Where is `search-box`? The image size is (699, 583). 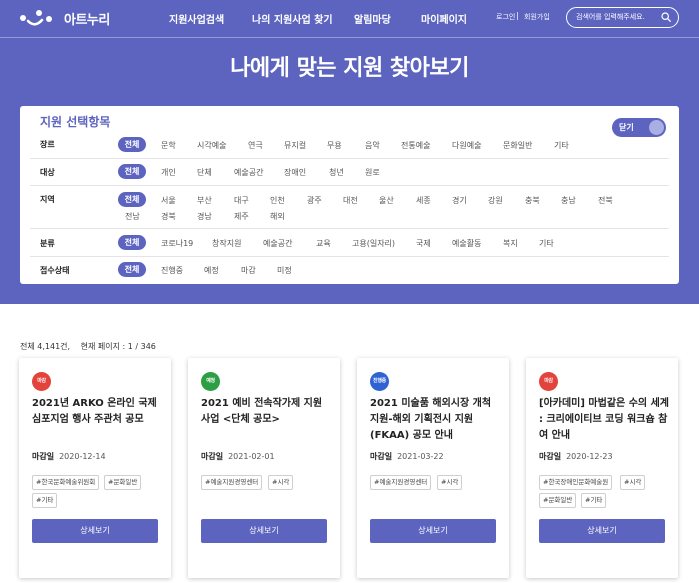 search-box is located at coordinates (622, 17).